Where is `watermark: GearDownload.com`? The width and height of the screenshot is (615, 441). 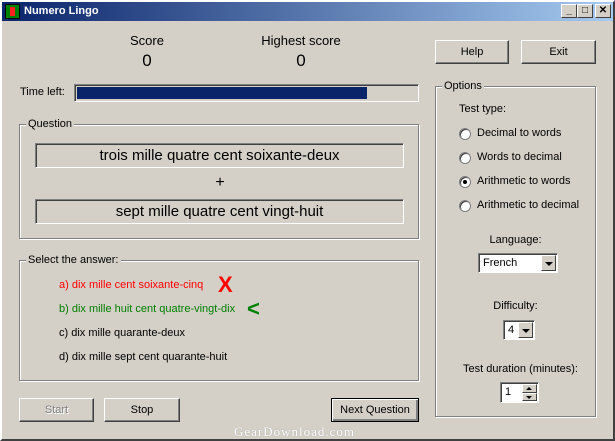
watermark: GearDownload.com is located at coordinates (295, 431).